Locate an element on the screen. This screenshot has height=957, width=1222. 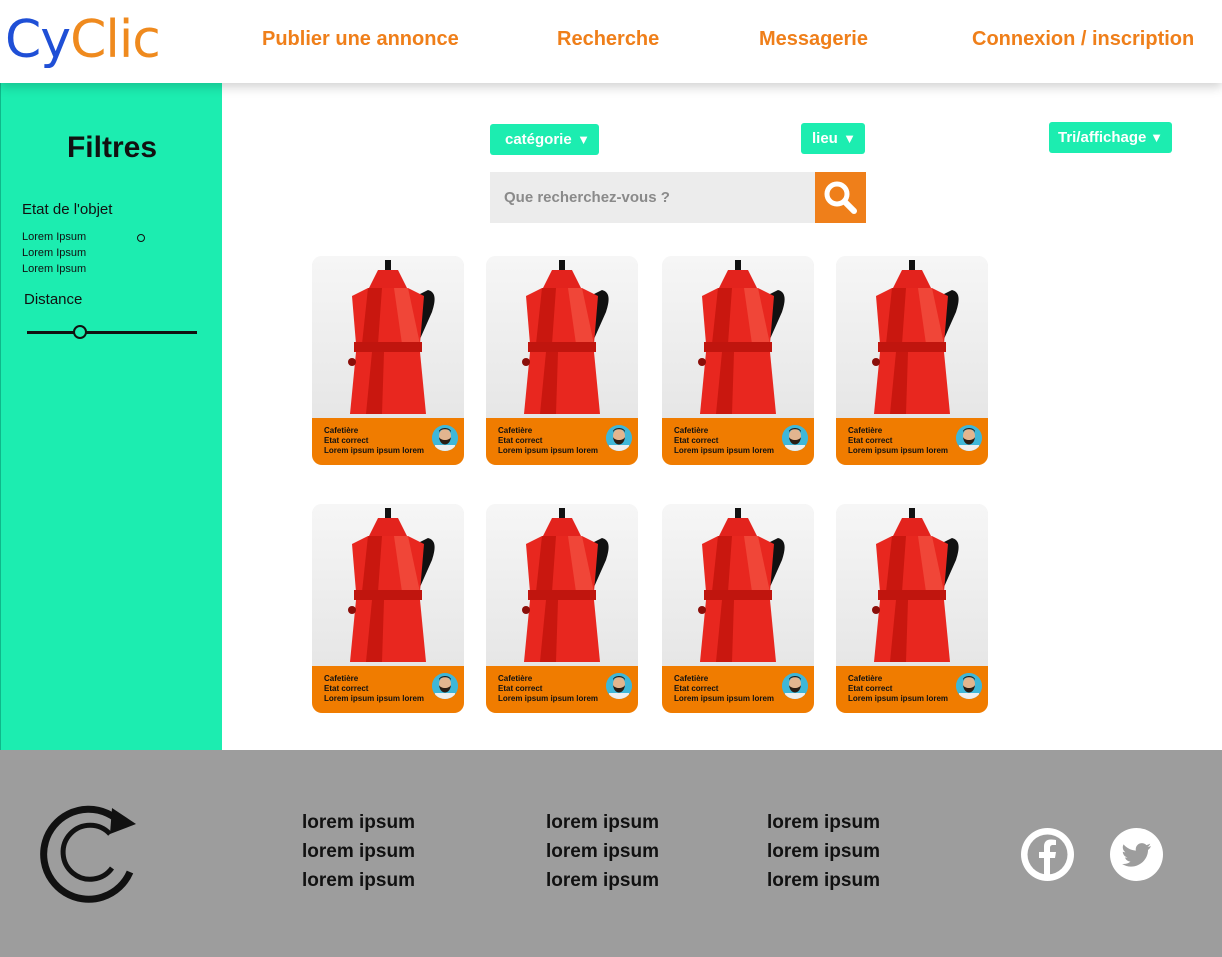
nav-search: Recherche is located at coordinates (608, 39).